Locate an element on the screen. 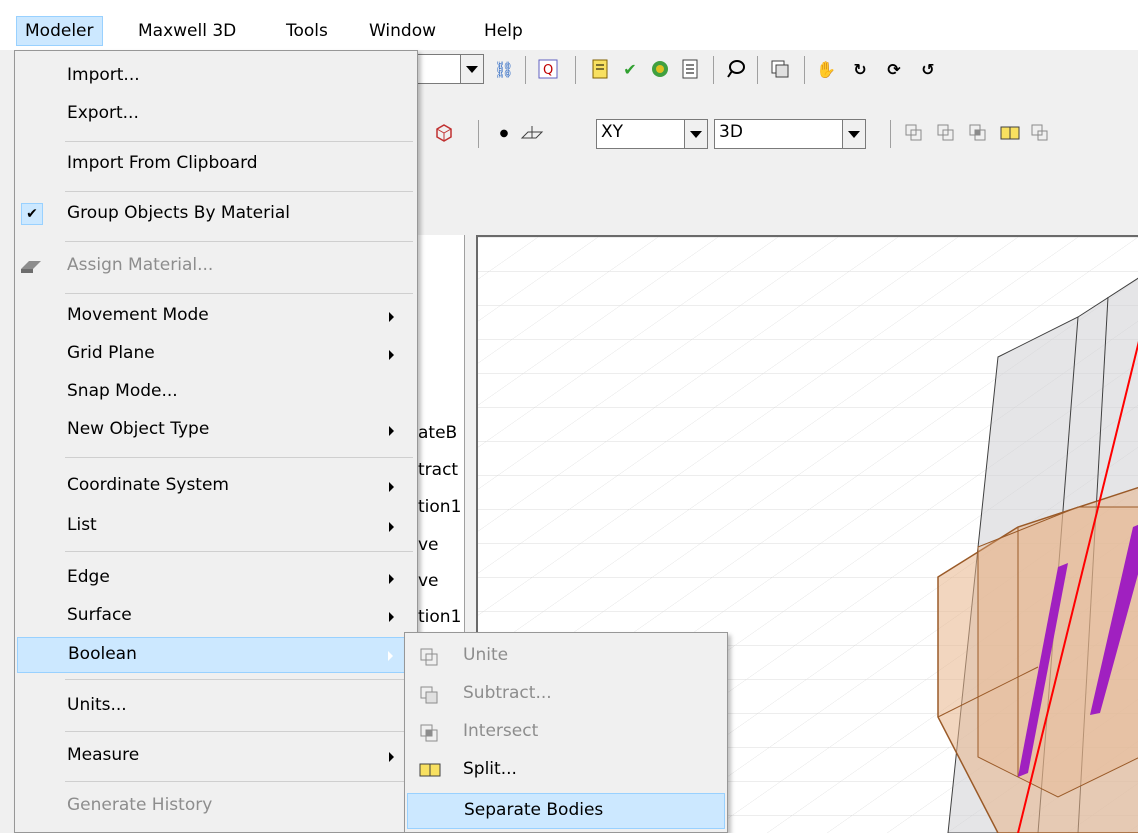 The image size is (1138, 833). point-icon: ● is located at coordinates (504, 133).